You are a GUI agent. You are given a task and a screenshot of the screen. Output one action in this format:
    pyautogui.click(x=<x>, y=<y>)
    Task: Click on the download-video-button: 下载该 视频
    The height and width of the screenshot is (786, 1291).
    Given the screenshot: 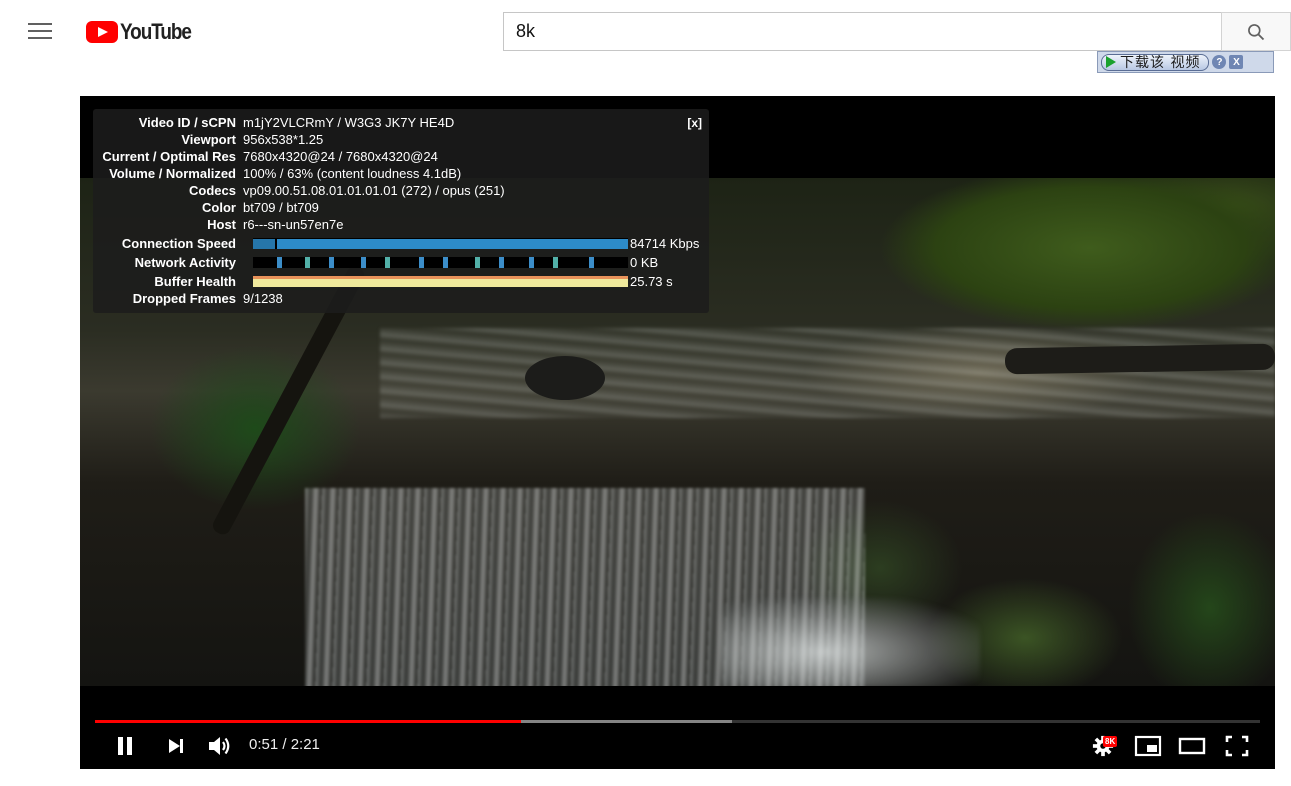 What is the action you would take?
    pyautogui.click(x=1155, y=62)
    